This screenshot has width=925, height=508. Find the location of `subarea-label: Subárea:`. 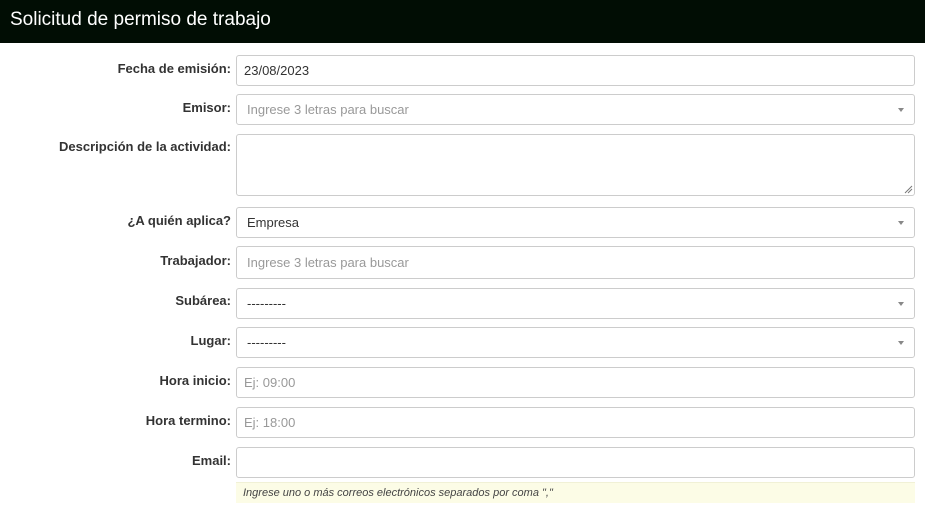

subarea-label: Subárea: is located at coordinates (203, 300).